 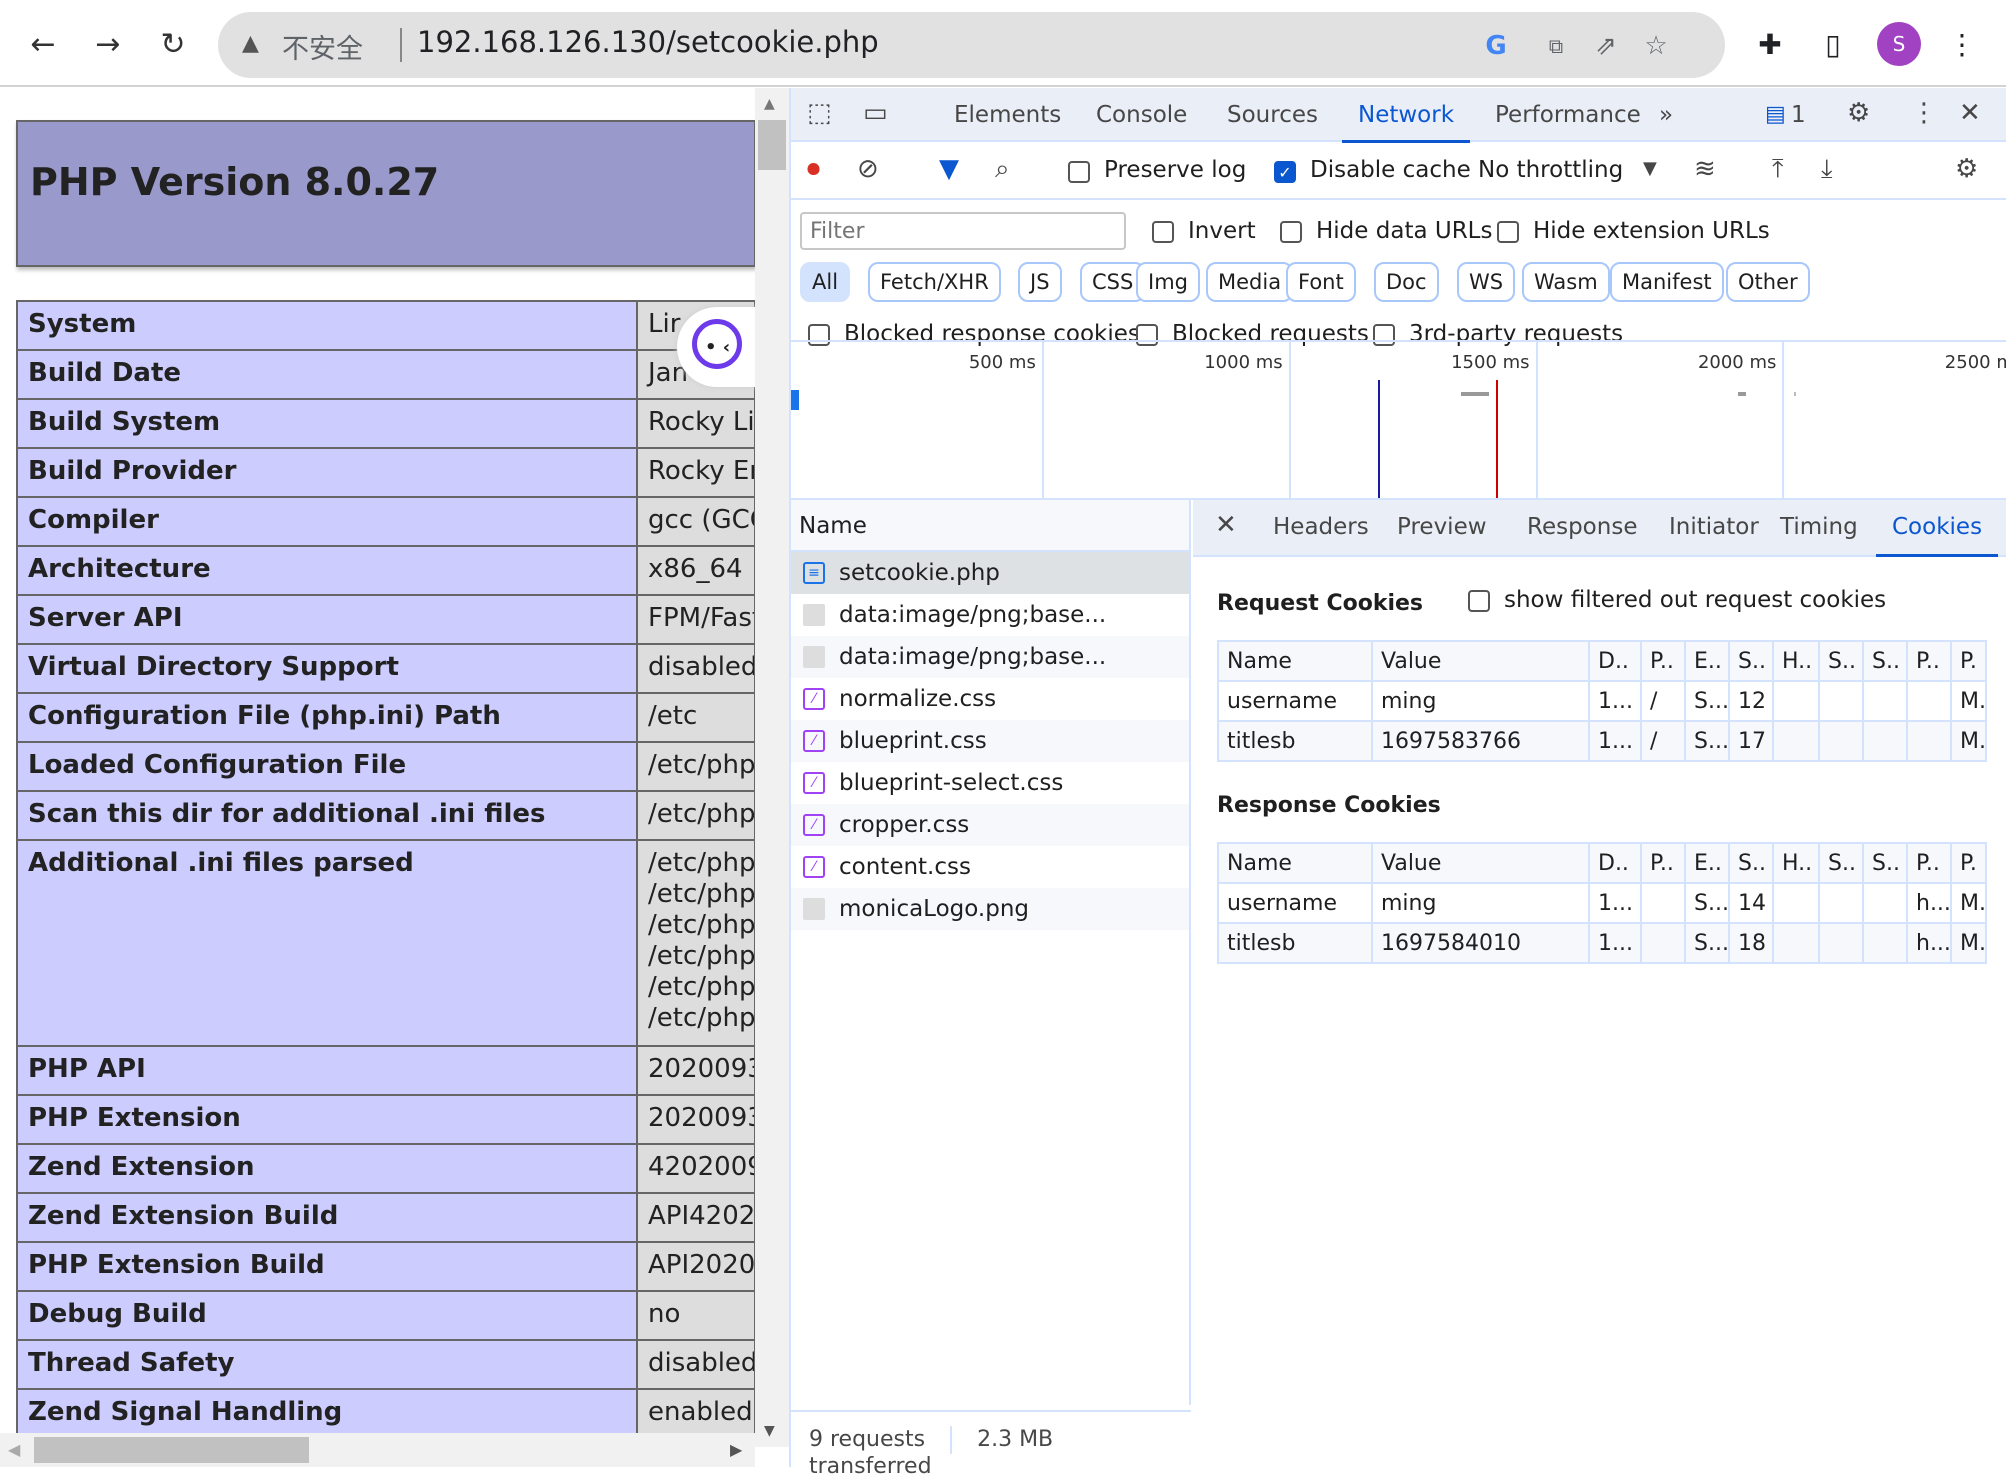 What do you see at coordinates (990, 573) in the screenshot?
I see `request-row: ≡ setcookie.php` at bounding box center [990, 573].